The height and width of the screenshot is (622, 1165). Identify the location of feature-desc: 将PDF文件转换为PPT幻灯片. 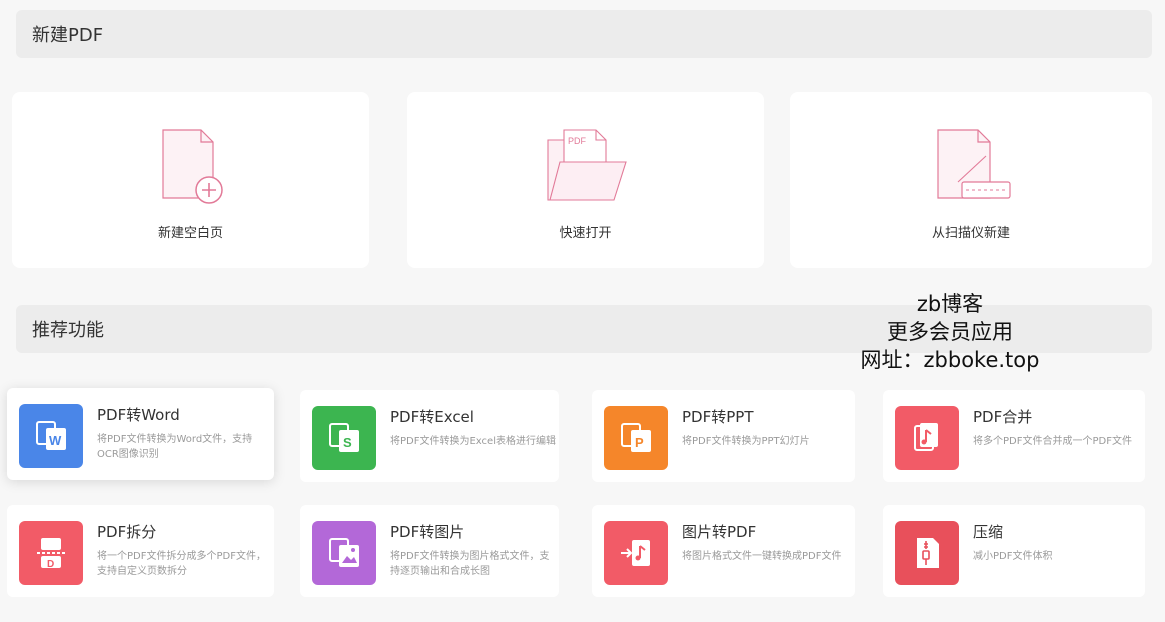
(746, 441).